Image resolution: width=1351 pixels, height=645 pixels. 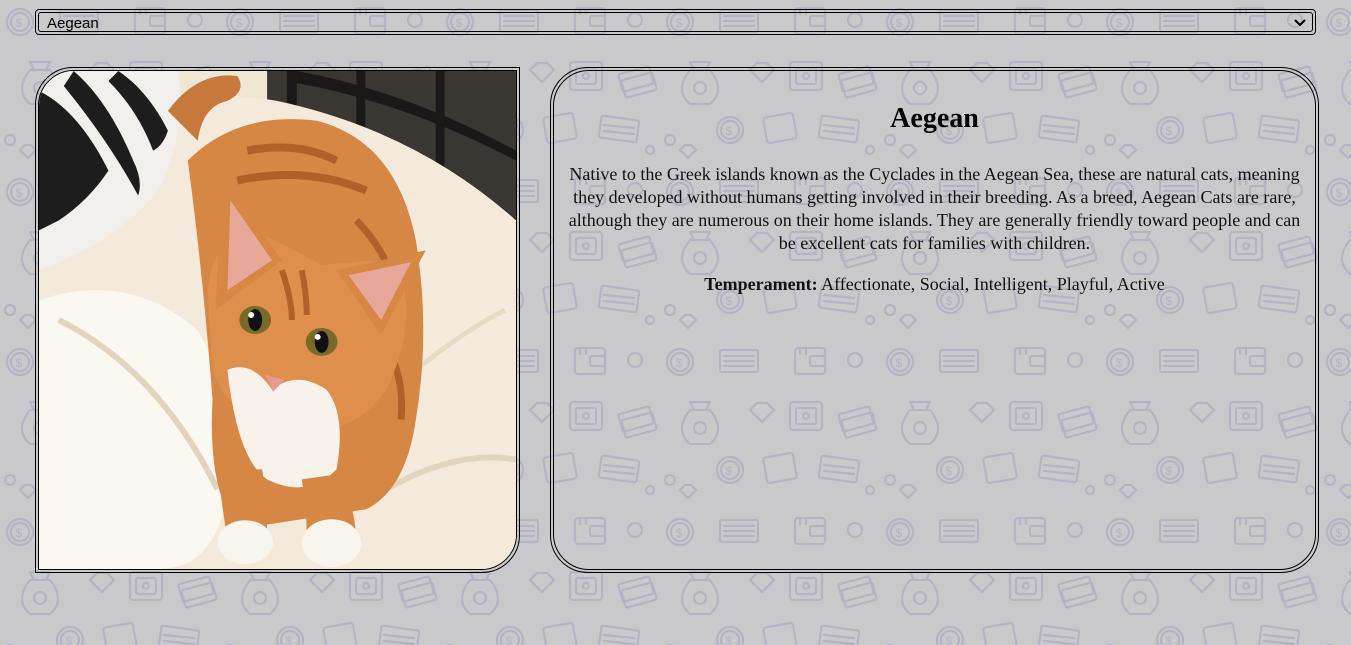 I want to click on breed-select: Aegean, so click(x=675, y=22).